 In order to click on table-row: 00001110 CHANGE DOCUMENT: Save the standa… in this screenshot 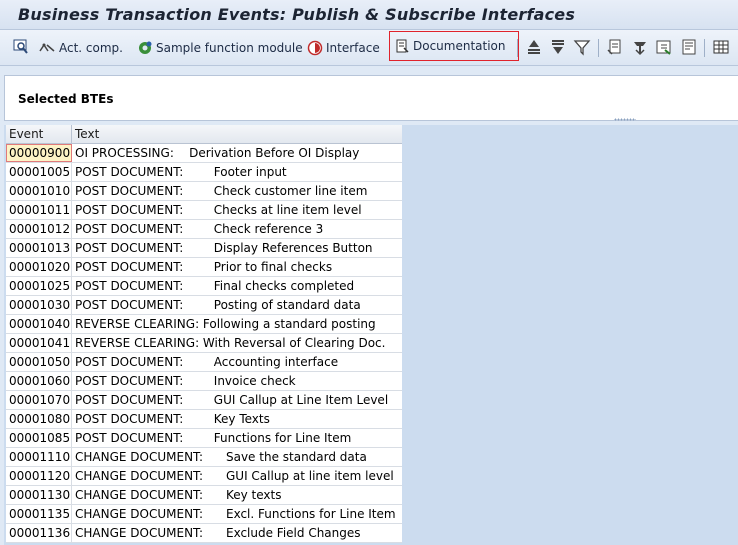, I will do `click(204, 457)`.